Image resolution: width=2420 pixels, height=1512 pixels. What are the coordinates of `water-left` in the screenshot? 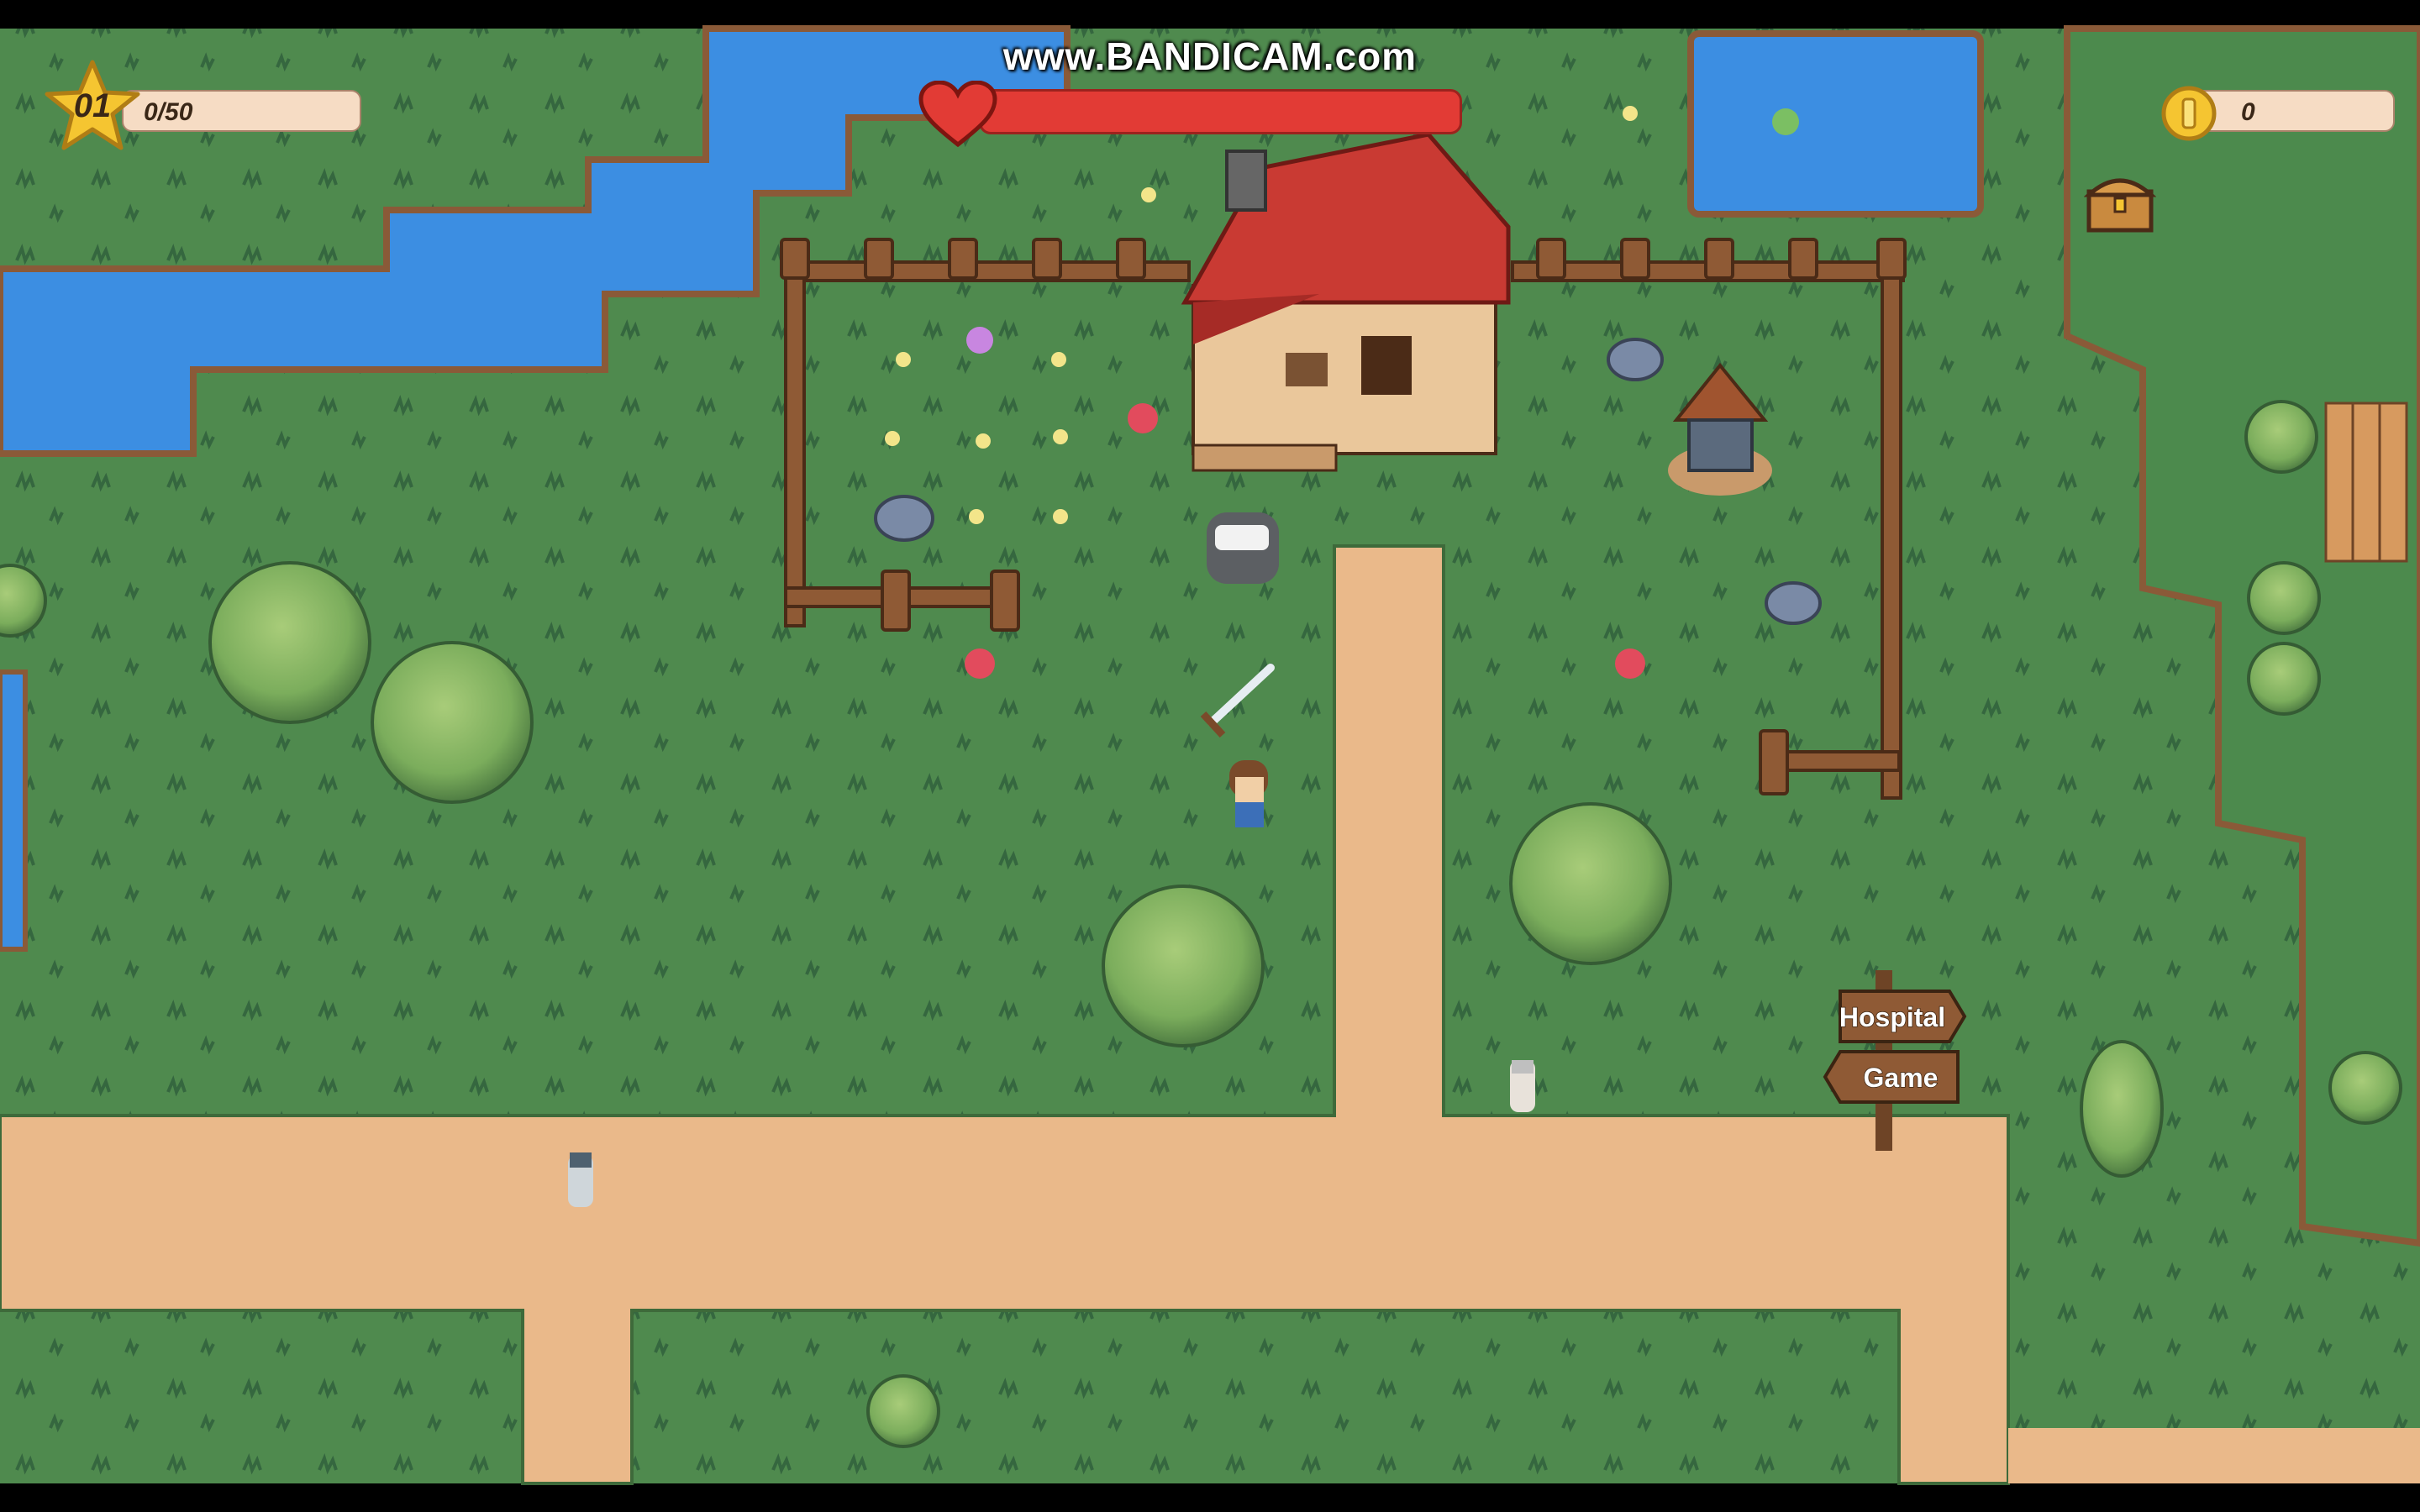 It's located at (14, 810).